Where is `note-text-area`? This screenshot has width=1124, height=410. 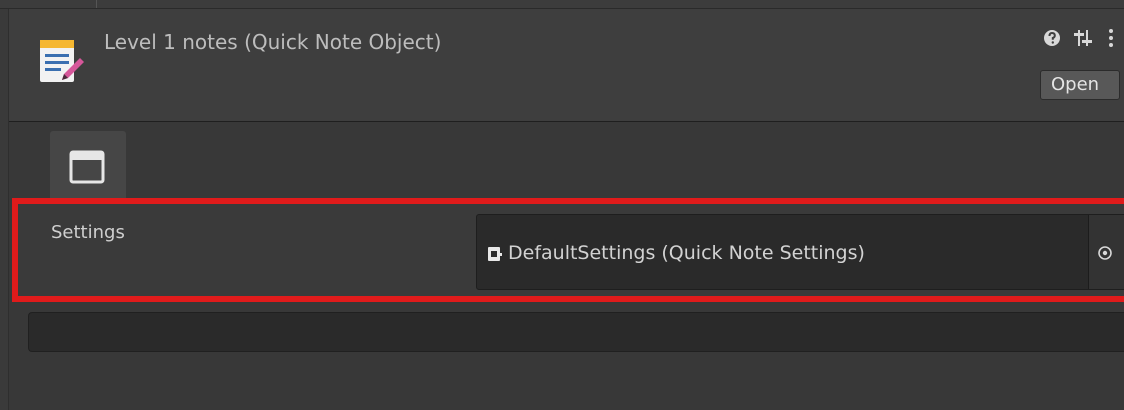 note-text-area is located at coordinates (576, 332).